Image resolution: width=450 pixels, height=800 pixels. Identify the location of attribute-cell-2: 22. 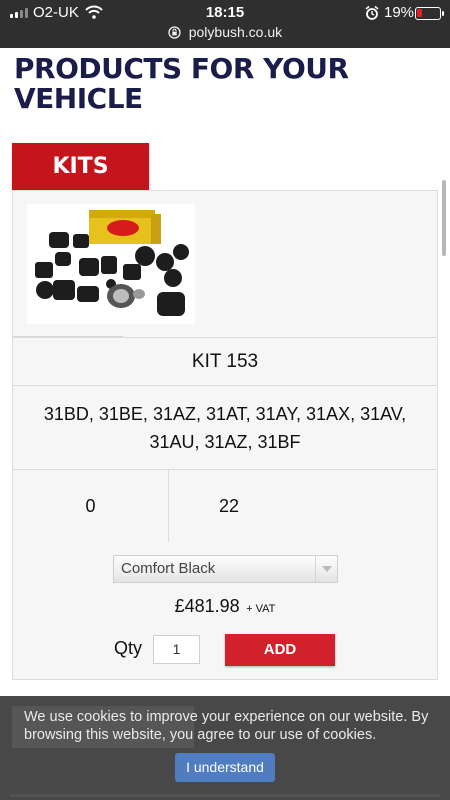
(229, 506).